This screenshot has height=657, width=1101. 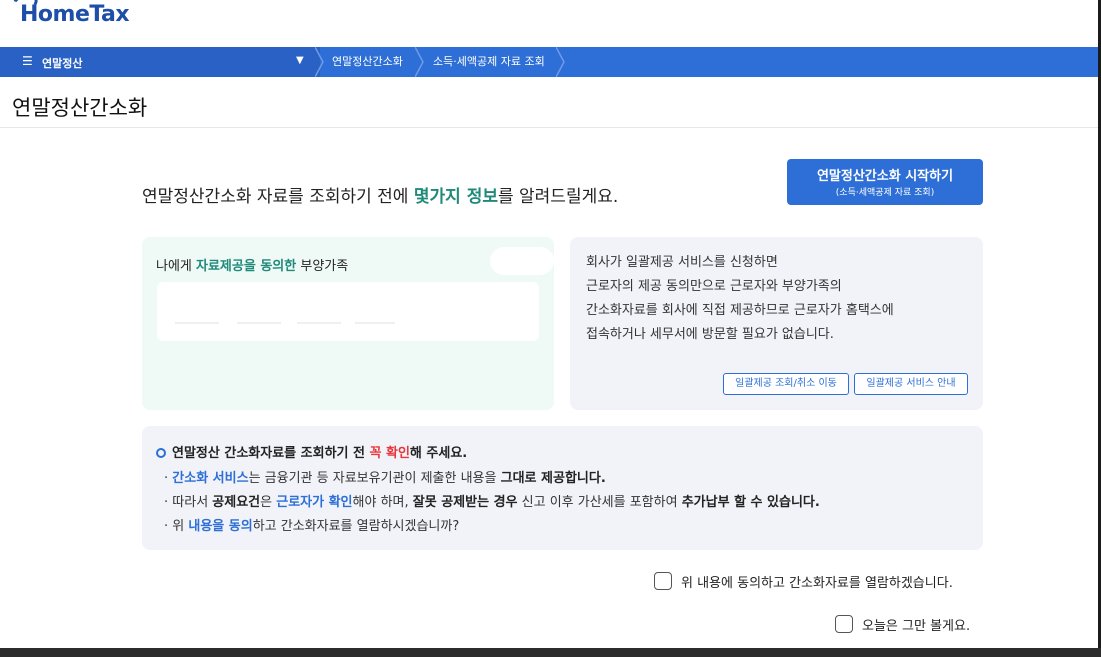 I want to click on start-button-sublabel: (소득·세액공제 자료 조회), so click(x=885, y=193).